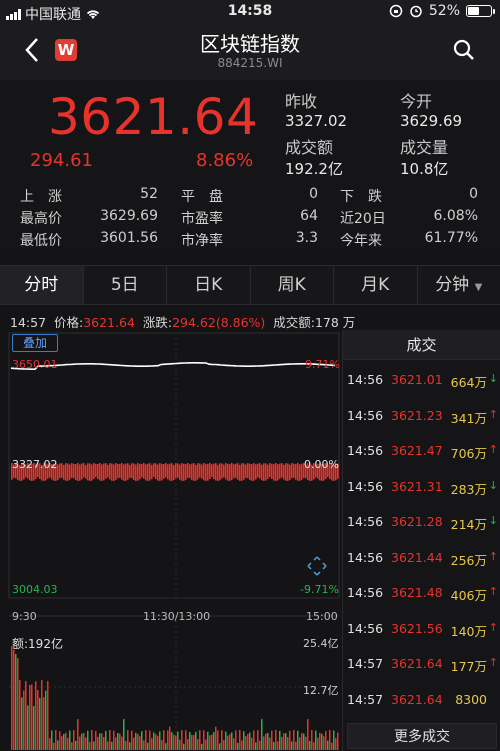  I want to click on trade-price: 3621.64, so click(417, 663).